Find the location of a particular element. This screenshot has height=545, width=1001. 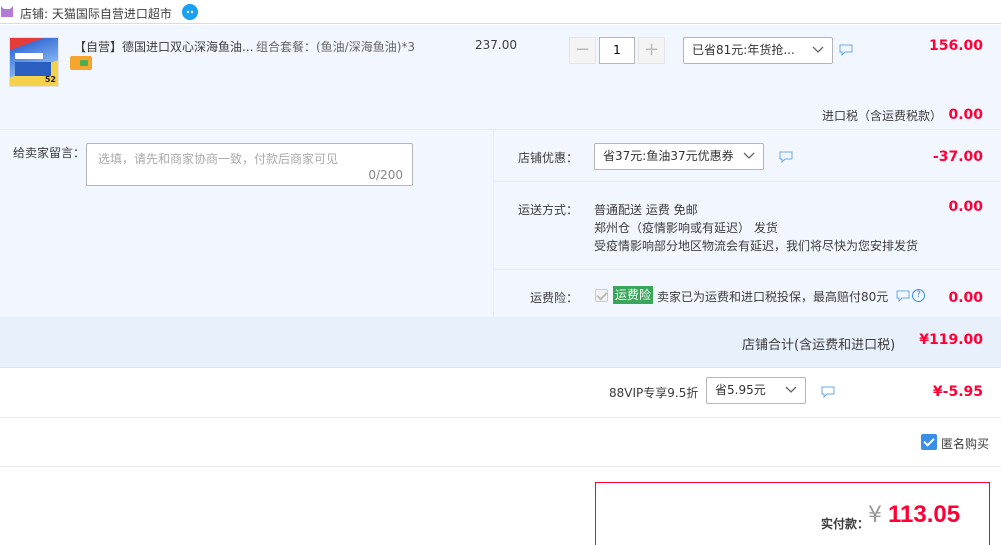

credit-card-icon is located at coordinates (81, 63).